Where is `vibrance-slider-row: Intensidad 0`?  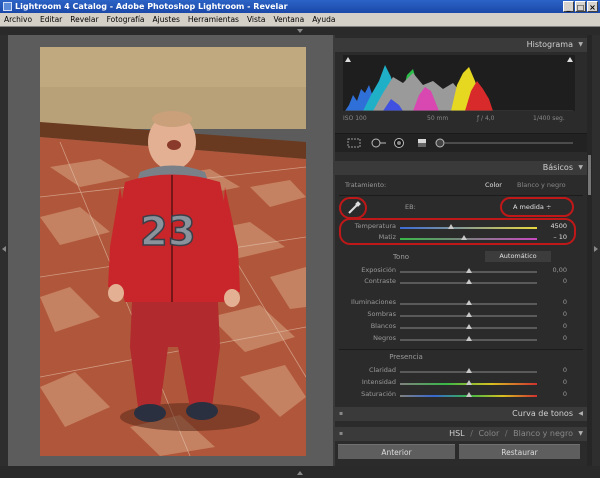
vibrance-slider-row: Intensidad 0 is located at coordinates (461, 383).